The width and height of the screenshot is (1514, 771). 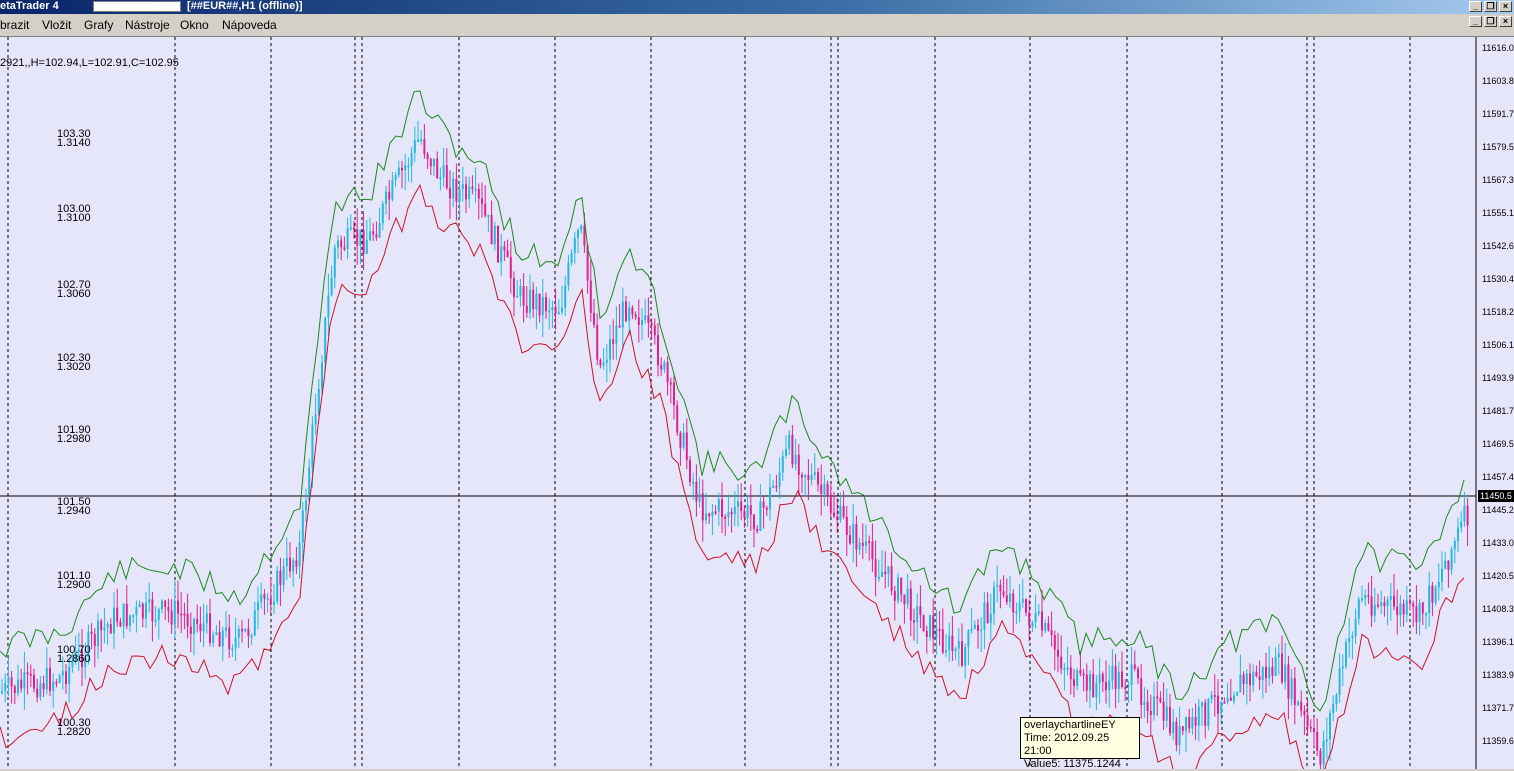 I want to click on price-tick-label: 11603.8, so click(x=1498, y=81).